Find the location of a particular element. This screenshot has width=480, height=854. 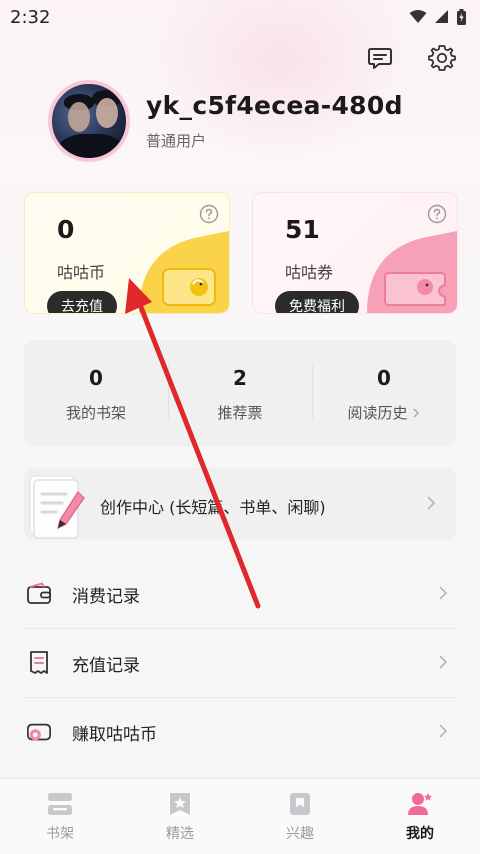

stat-label: 我的书架 is located at coordinates (95, 413).